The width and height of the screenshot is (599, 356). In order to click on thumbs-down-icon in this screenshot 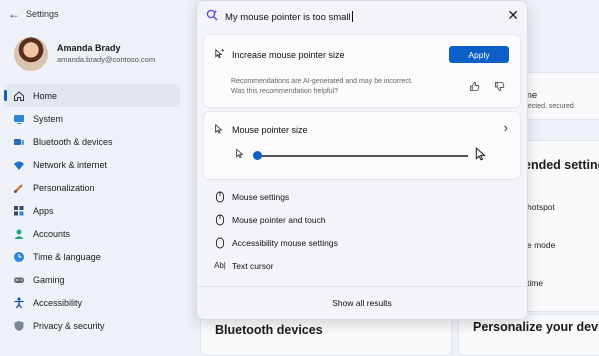, I will do `click(499, 86)`.